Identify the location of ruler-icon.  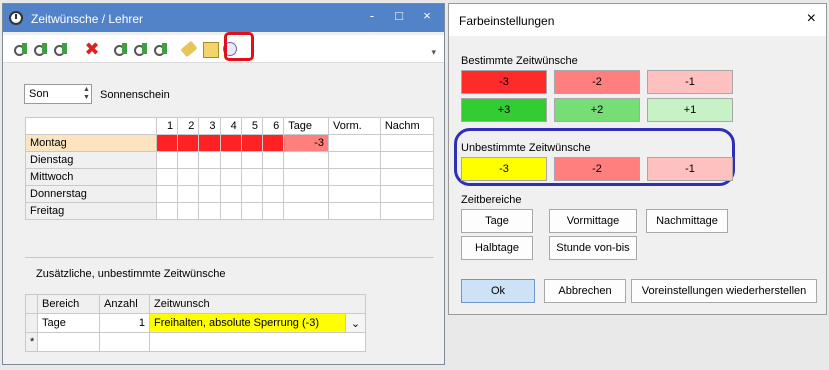
(210, 49).